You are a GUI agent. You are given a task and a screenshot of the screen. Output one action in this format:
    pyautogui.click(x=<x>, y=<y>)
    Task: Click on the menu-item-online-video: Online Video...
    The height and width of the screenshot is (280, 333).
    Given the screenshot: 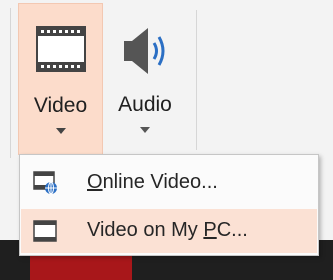 What is the action you would take?
    pyautogui.click(x=169, y=183)
    